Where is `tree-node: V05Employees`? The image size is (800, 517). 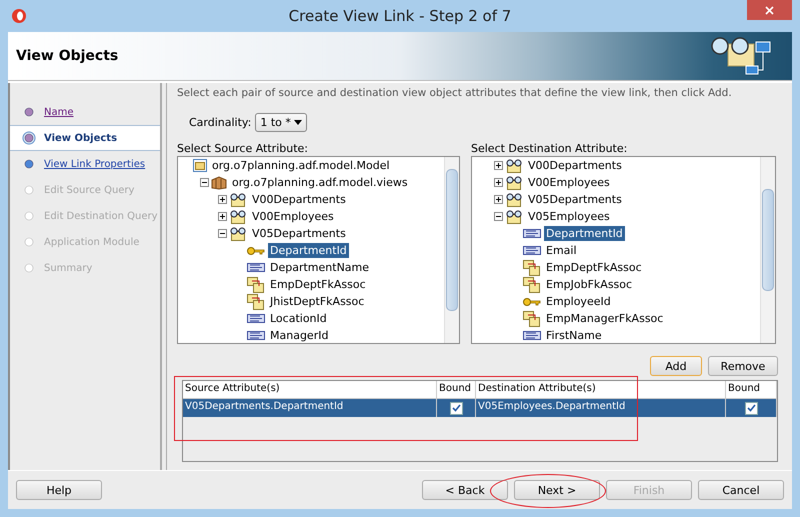
tree-node: V05Employees is located at coordinates (569, 216).